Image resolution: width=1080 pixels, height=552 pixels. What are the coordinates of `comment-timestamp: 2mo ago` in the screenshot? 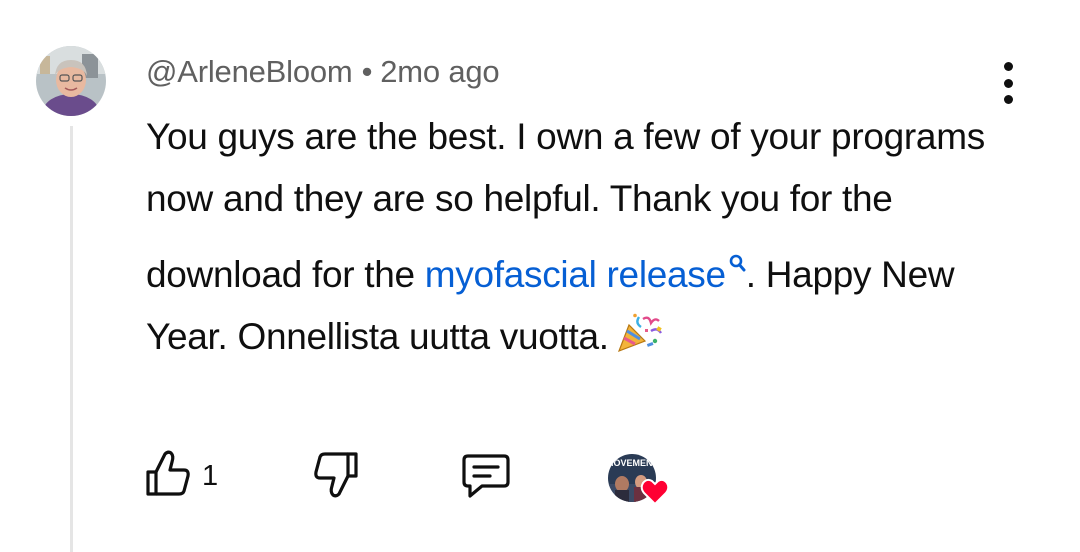 It's located at (440, 71).